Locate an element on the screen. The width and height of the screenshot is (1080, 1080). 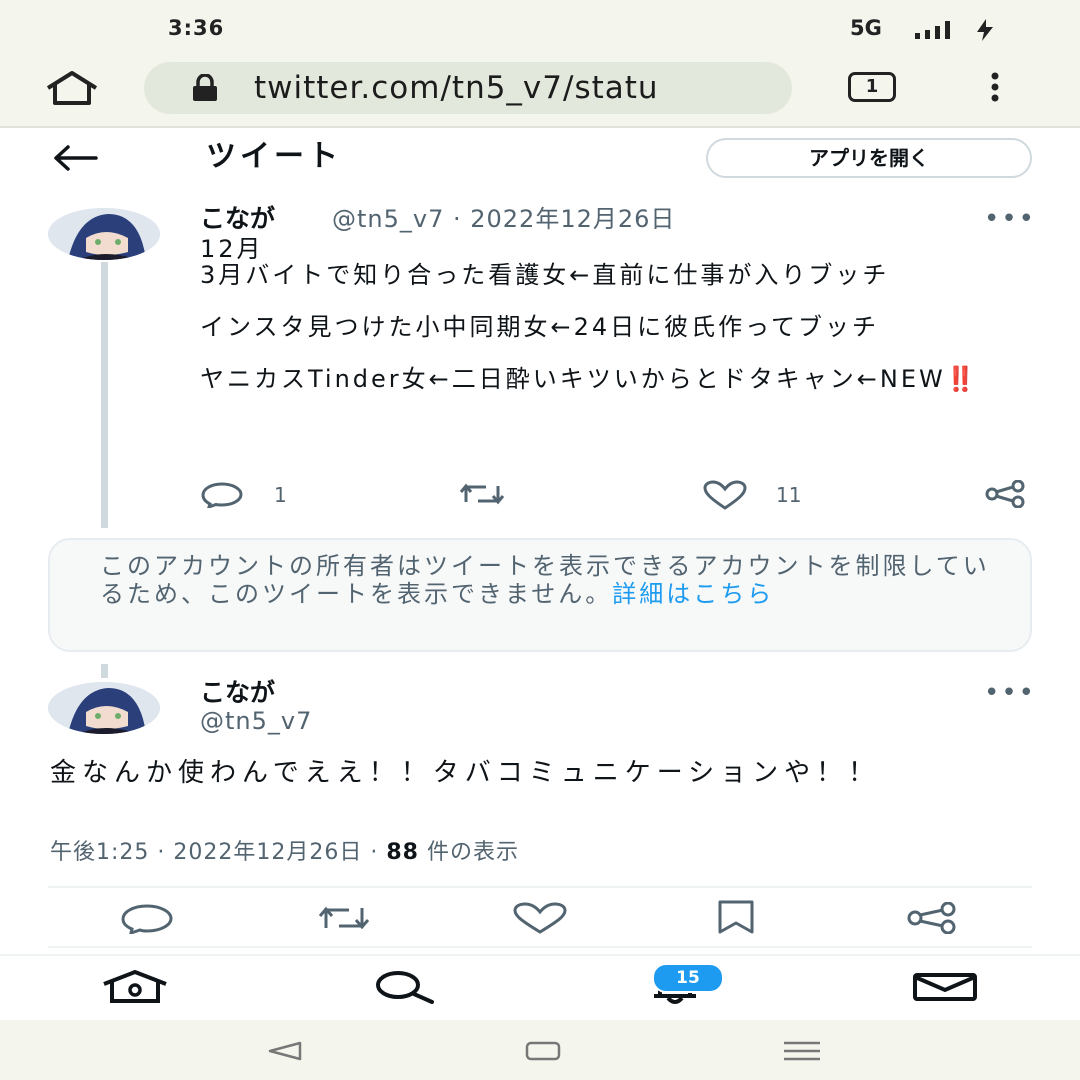
lock-icon is located at coordinates (205, 88).